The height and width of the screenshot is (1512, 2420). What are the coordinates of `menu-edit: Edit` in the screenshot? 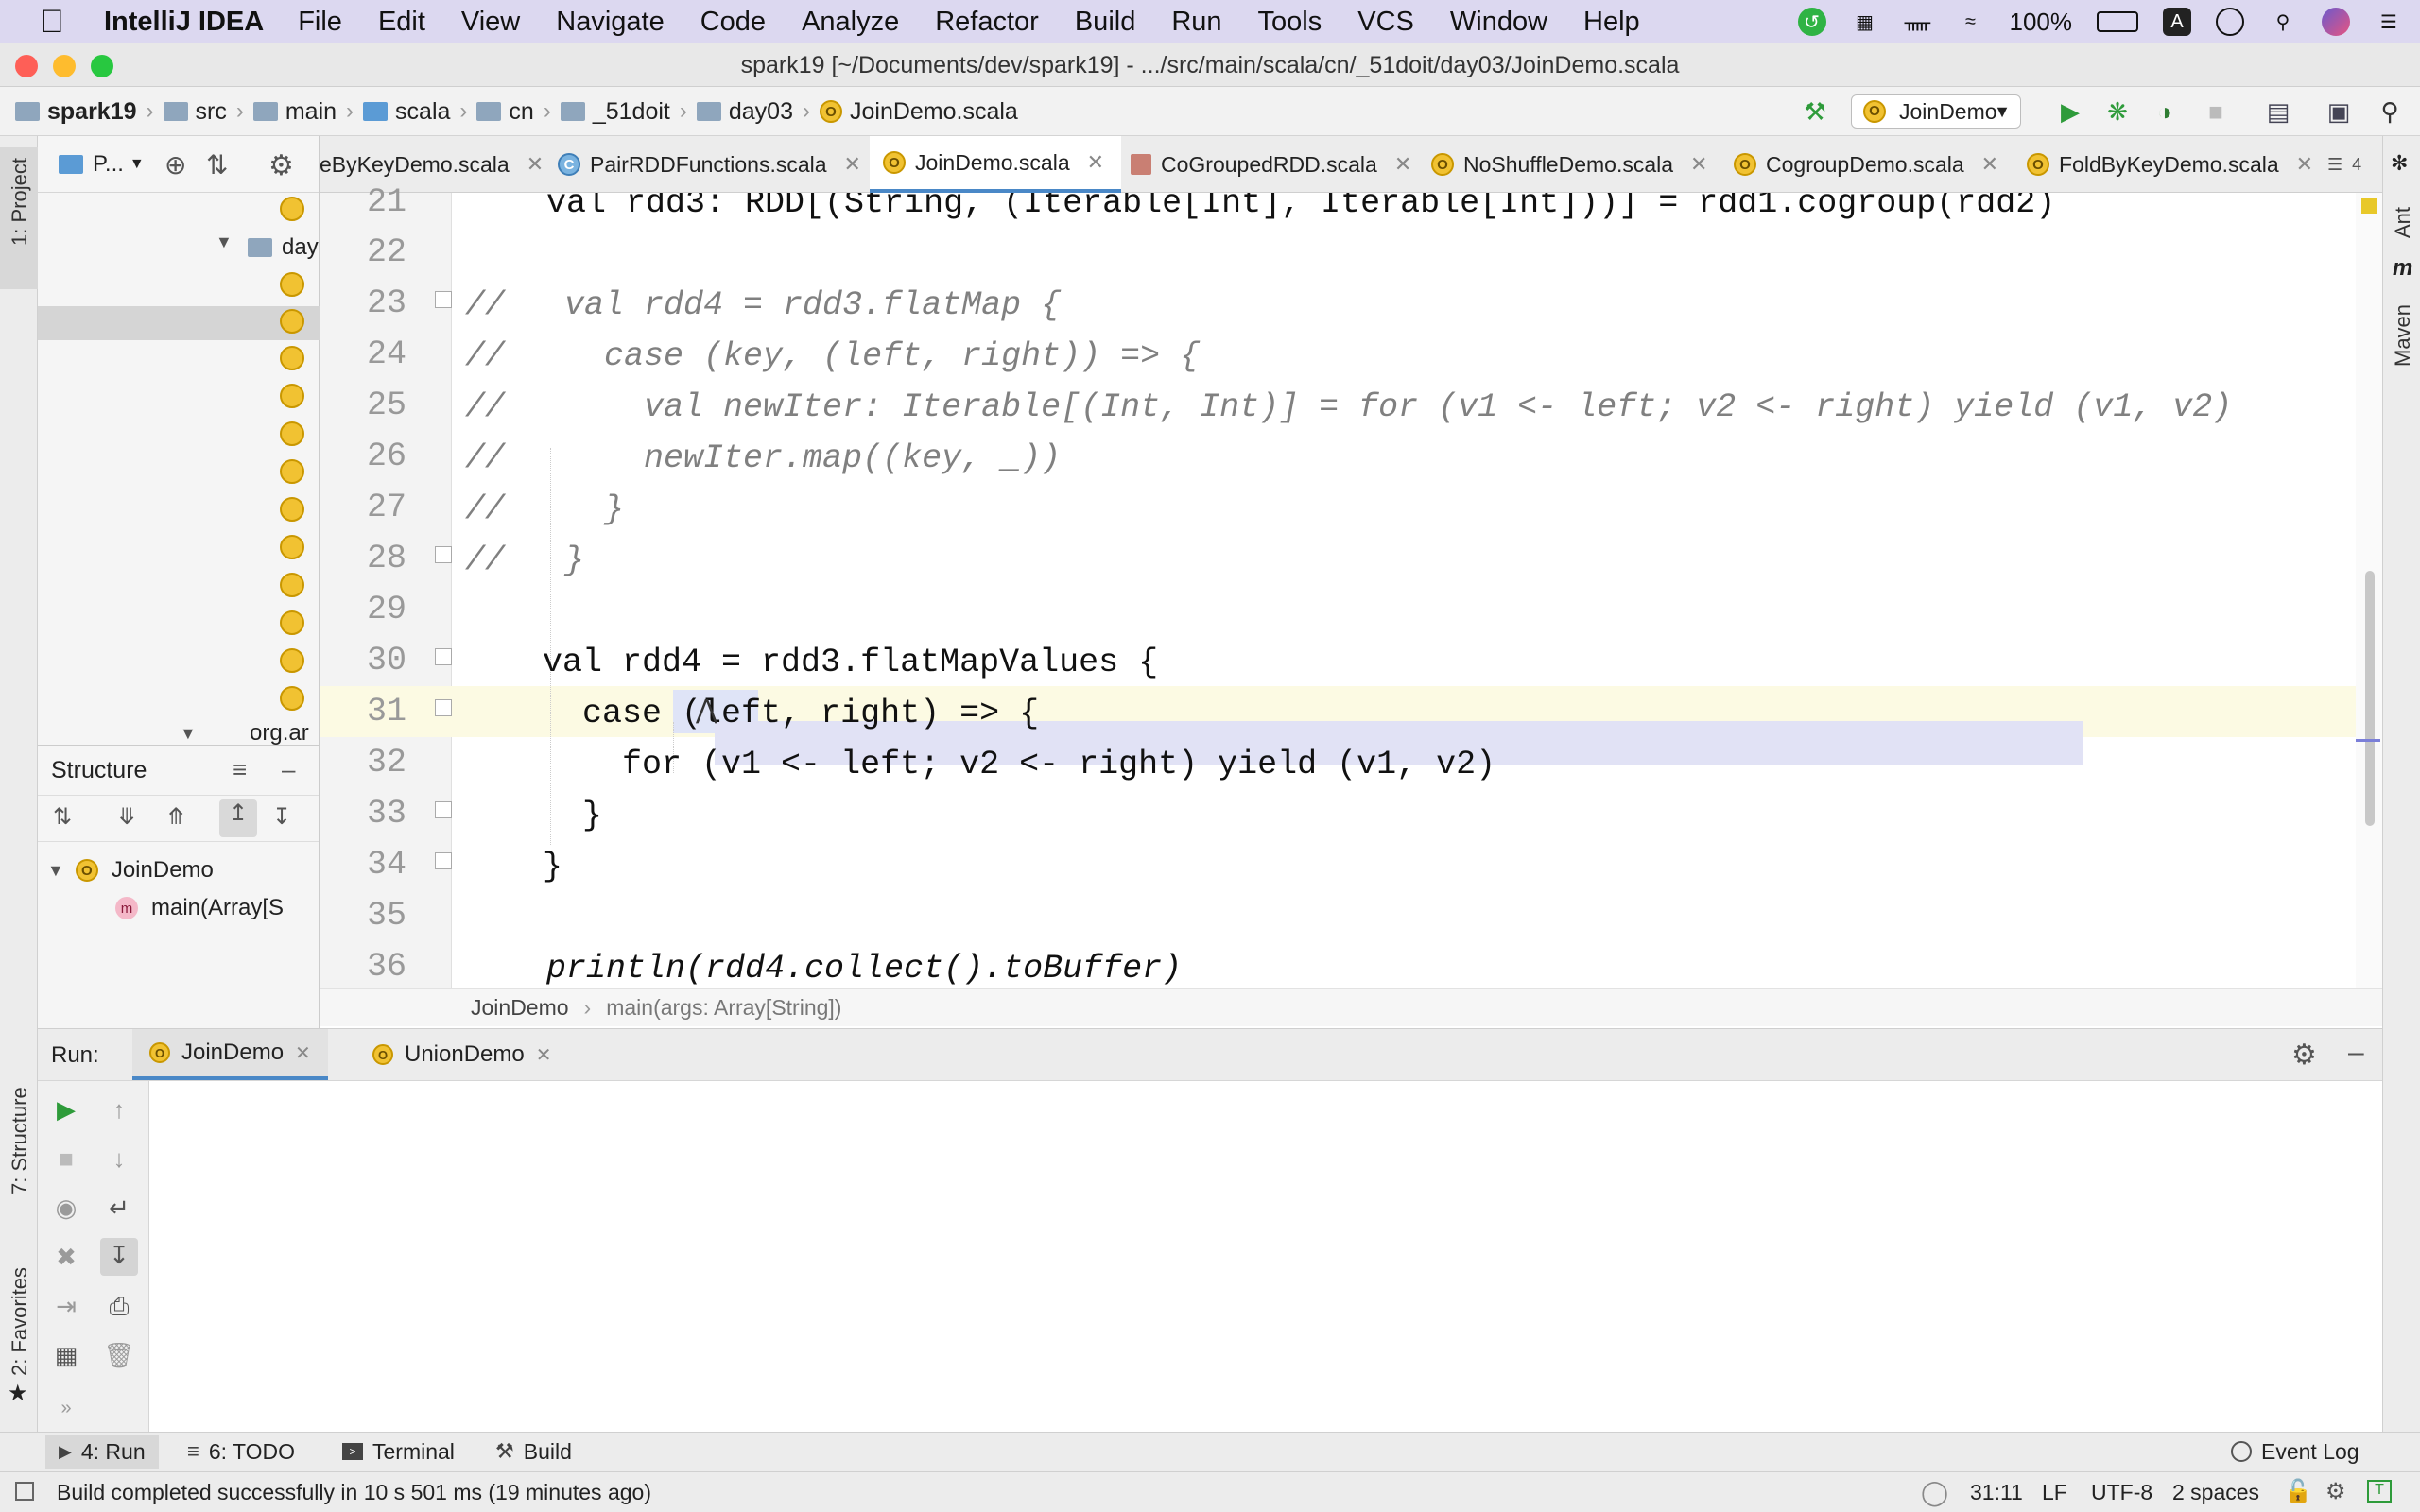 It's located at (401, 22).